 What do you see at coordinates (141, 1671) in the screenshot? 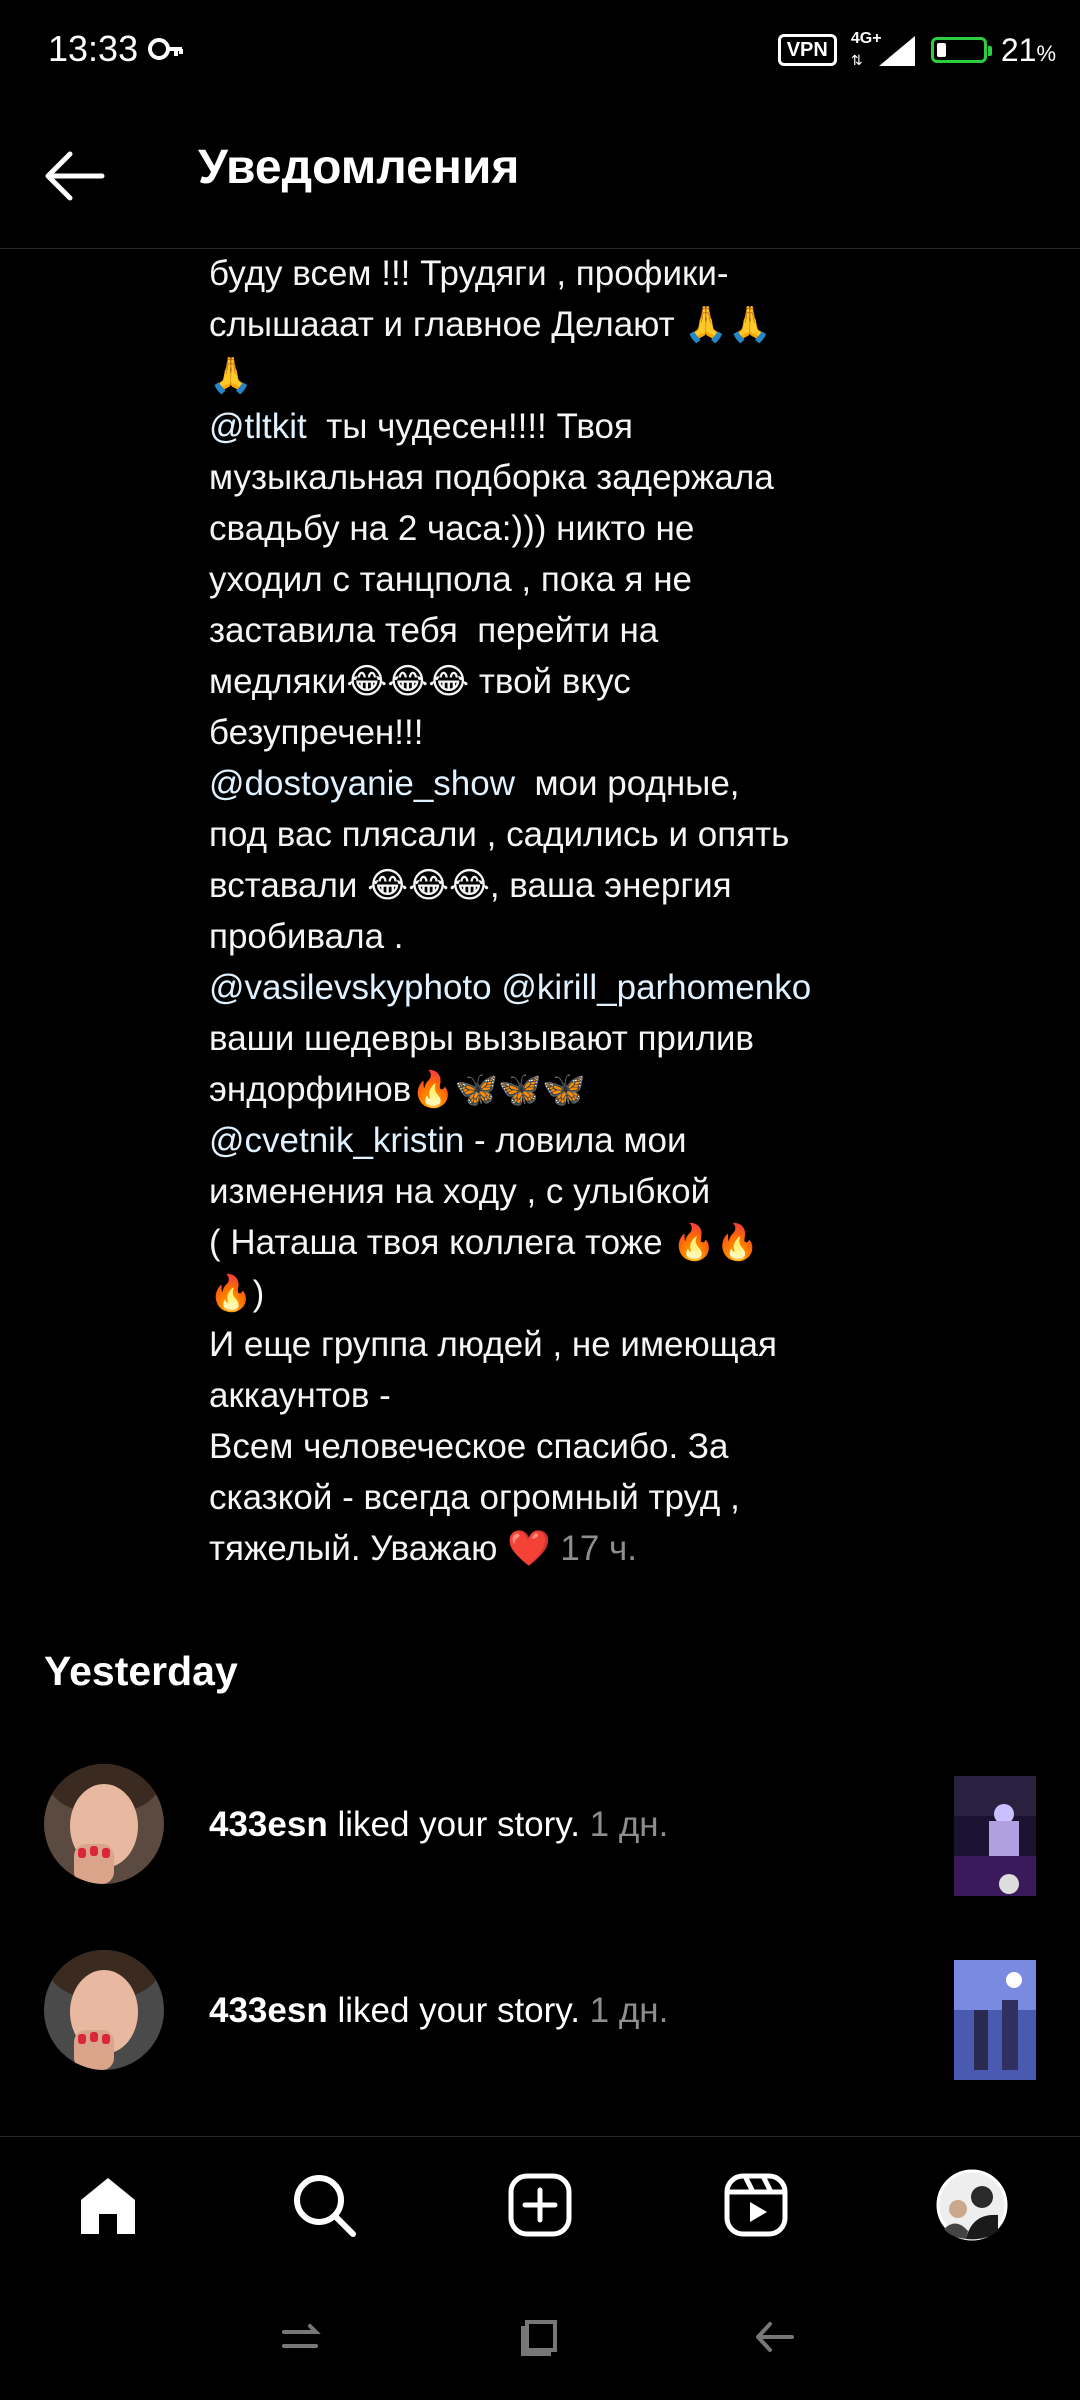
I see `section-title-yesterday: Yesterday` at bounding box center [141, 1671].